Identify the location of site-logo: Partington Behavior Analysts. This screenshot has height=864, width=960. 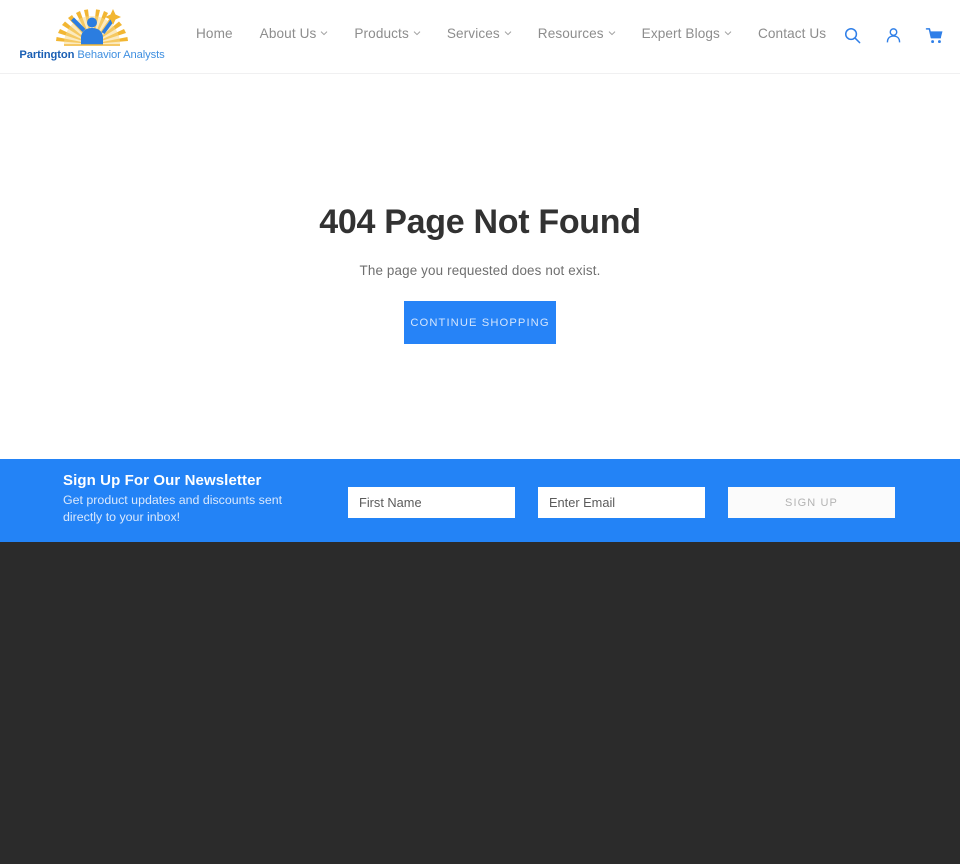
(92, 36).